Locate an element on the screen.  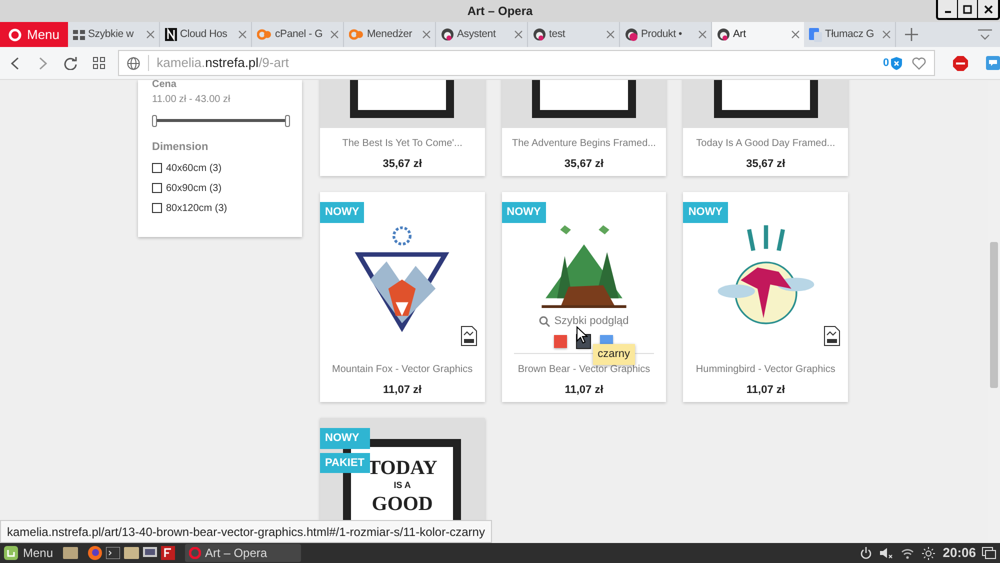
brightness-icon is located at coordinates (928, 553).